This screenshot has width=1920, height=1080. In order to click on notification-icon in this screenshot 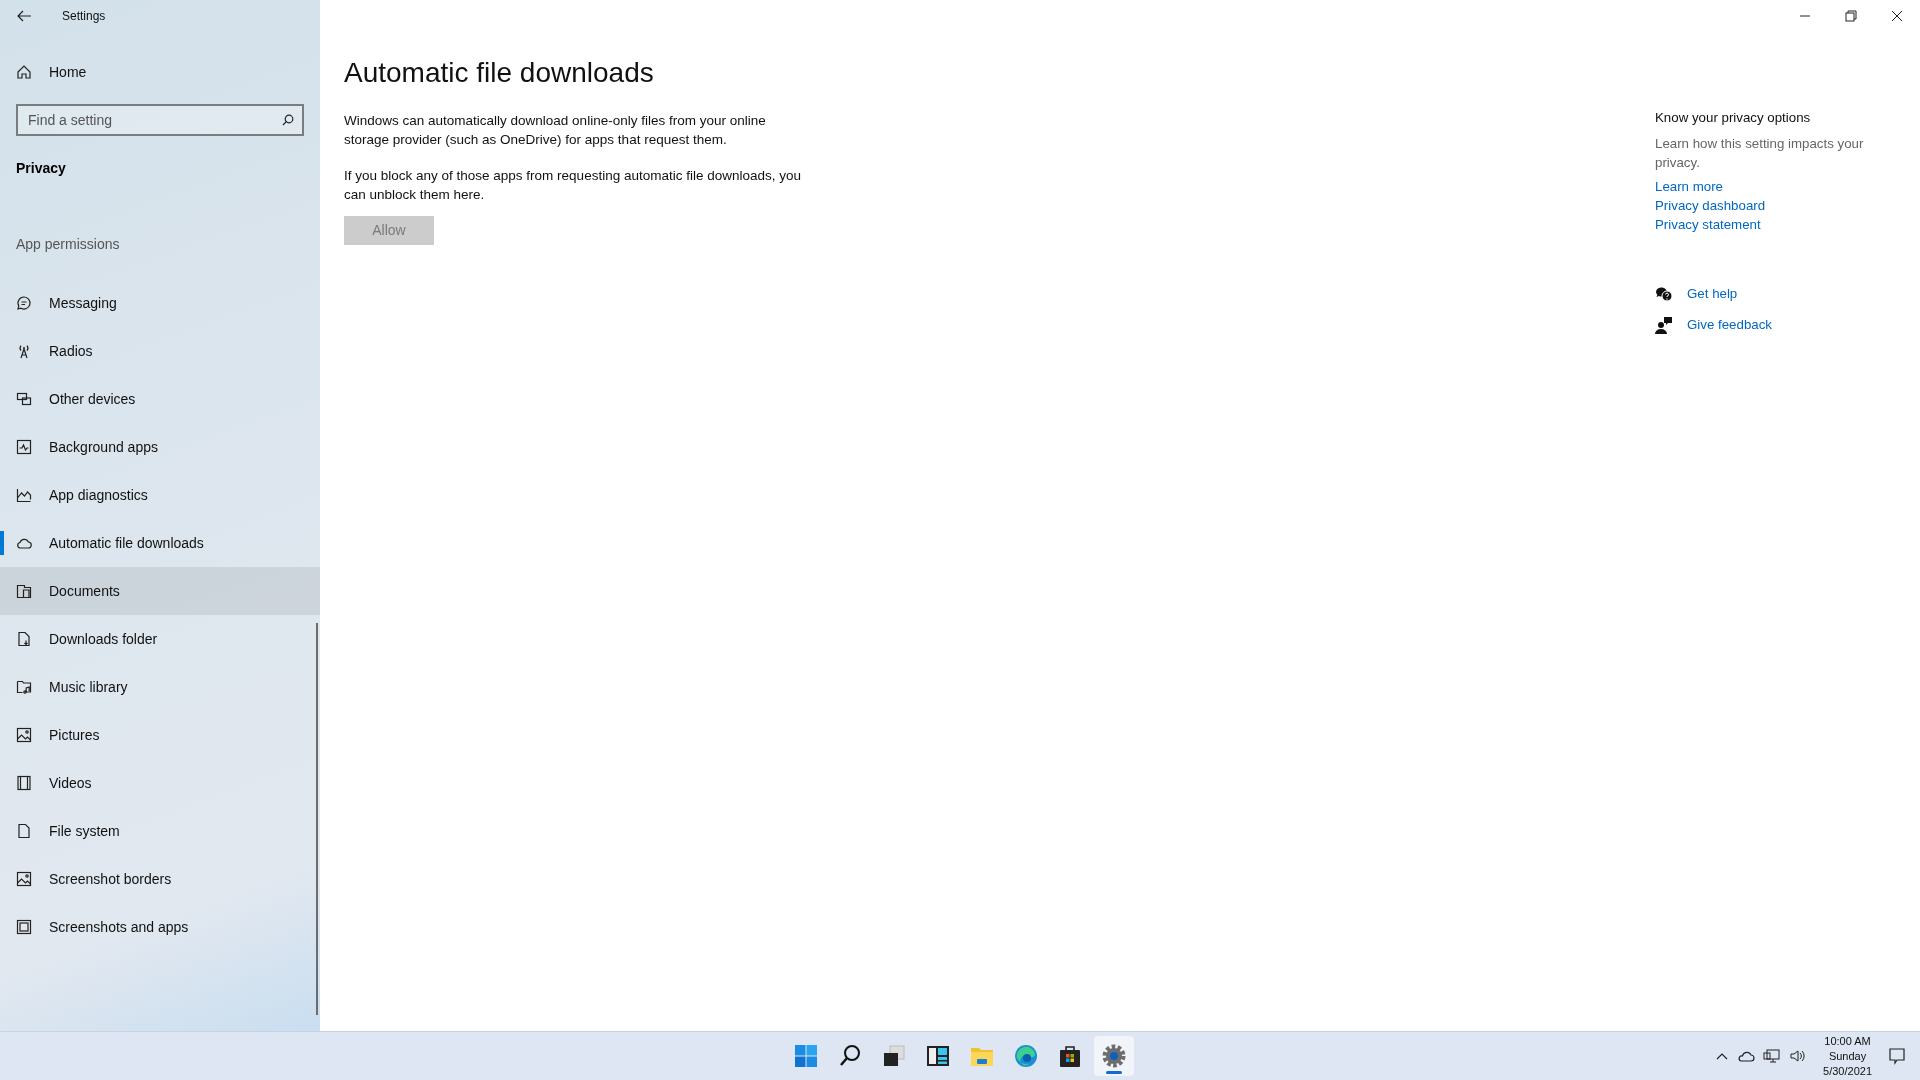, I will do `click(1897, 1056)`.